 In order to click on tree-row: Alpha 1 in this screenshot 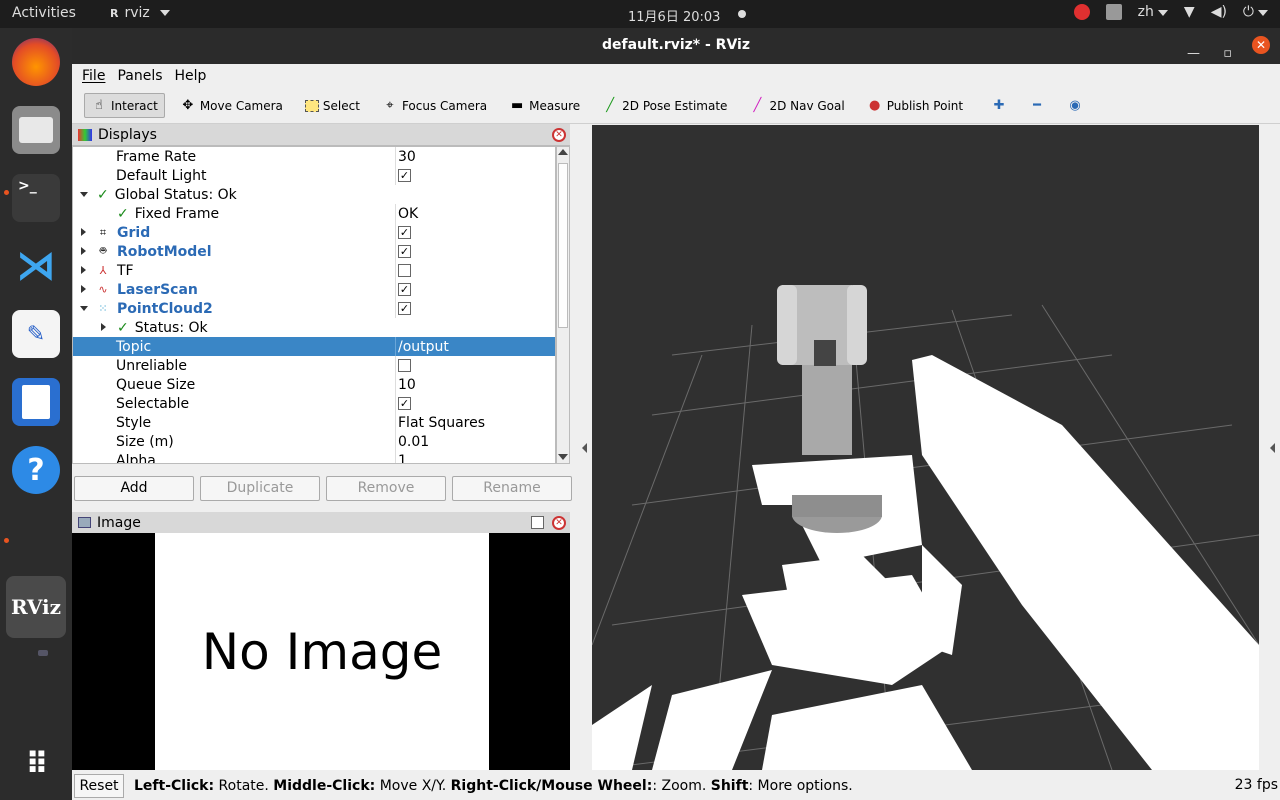, I will do `click(314, 457)`.